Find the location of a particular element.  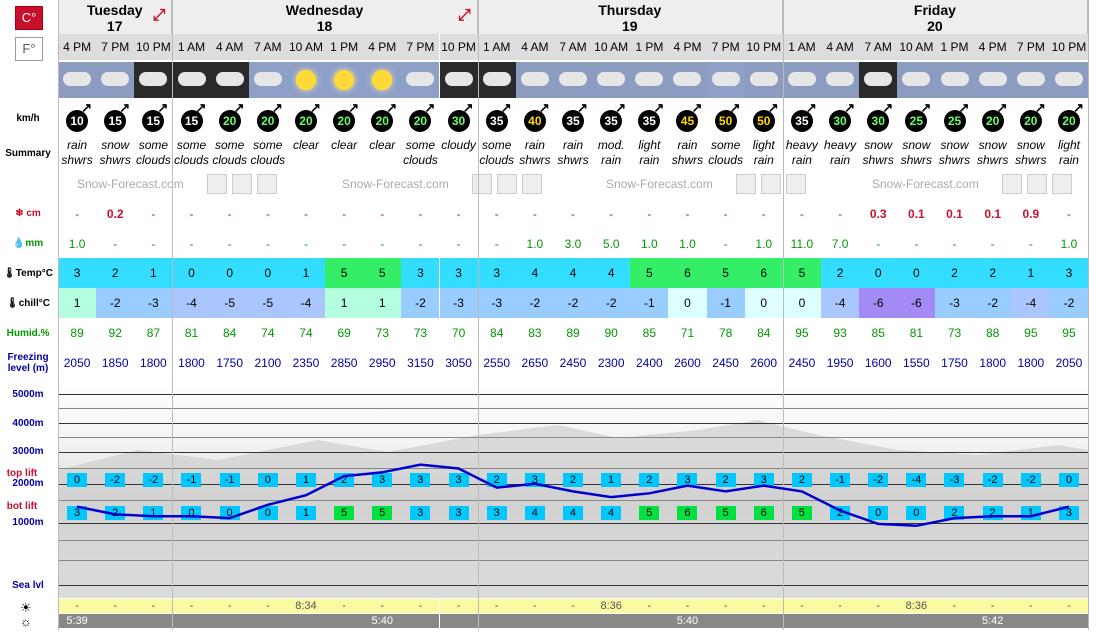

day-header: Wednesday 18 ⤢ is located at coordinates (325, 17).